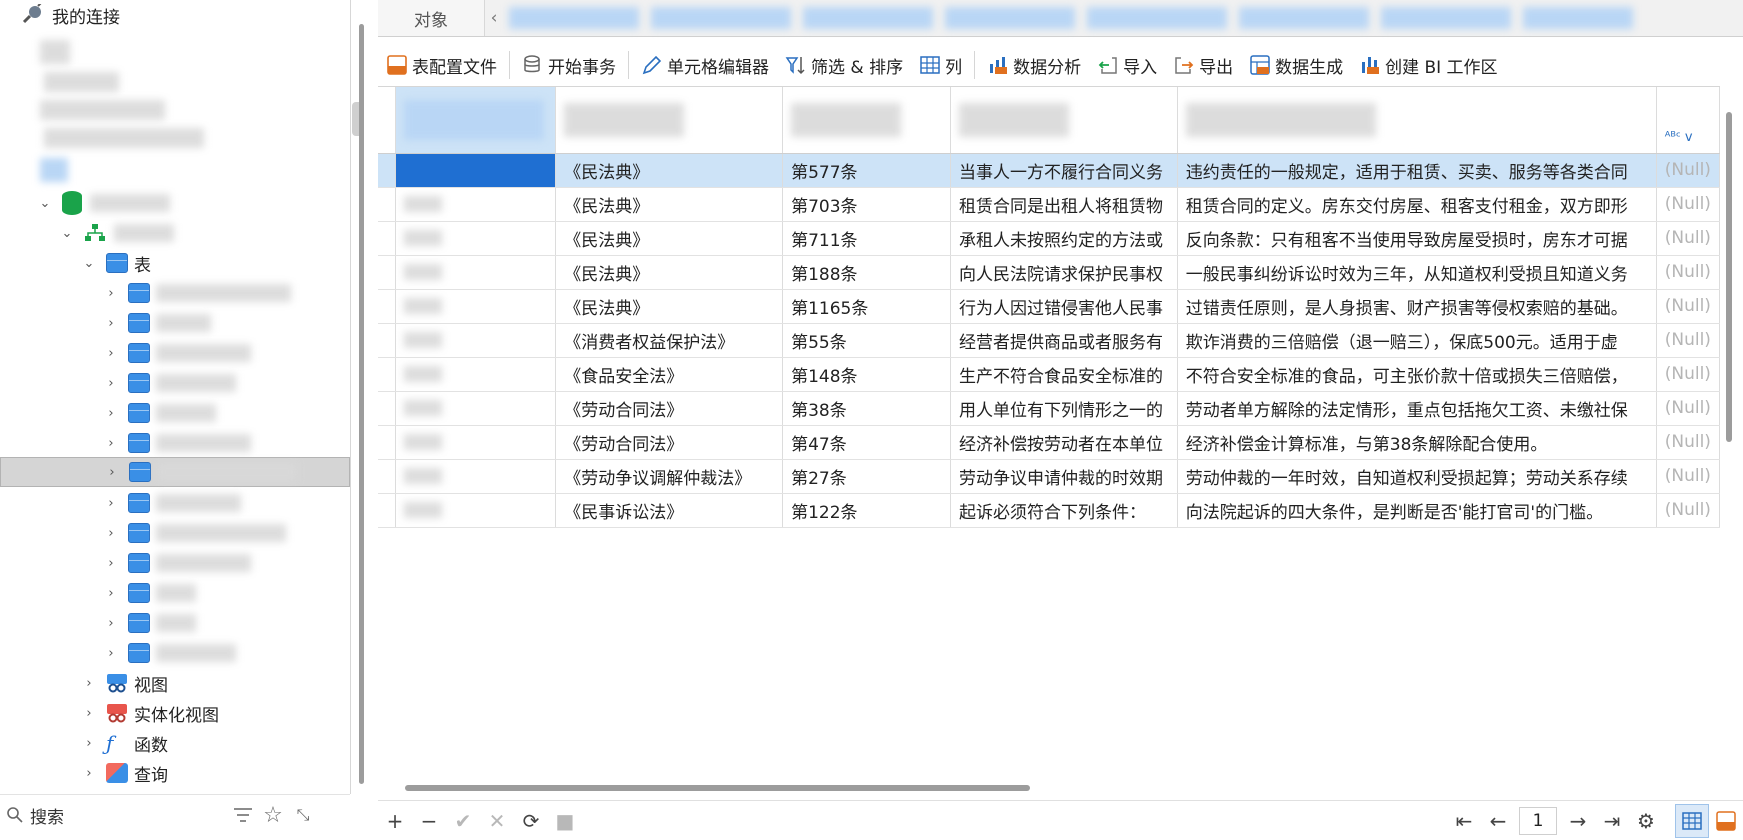 The width and height of the screenshot is (1743, 840). What do you see at coordinates (175, 203) in the screenshot?
I see `tree-item-database: ⌄` at bounding box center [175, 203].